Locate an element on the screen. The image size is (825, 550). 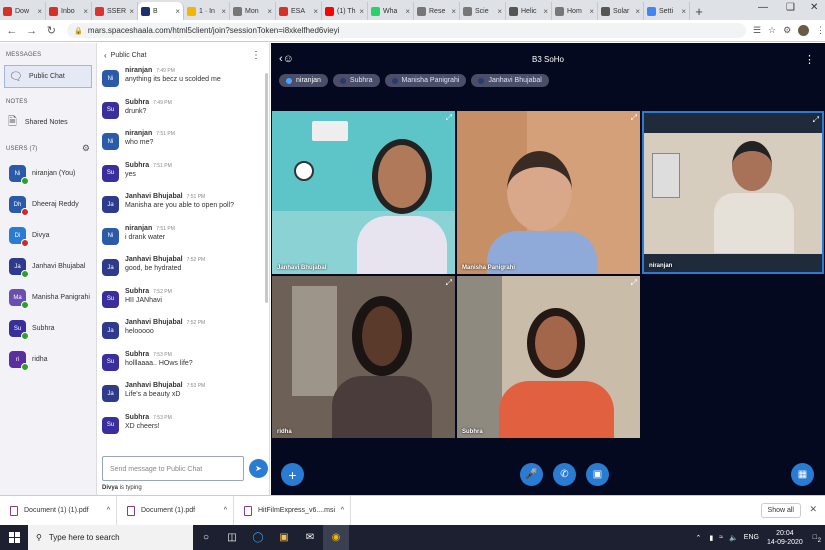
user-list-item: Ma Manisha Panigrahi is located at coordinates (48, 297).